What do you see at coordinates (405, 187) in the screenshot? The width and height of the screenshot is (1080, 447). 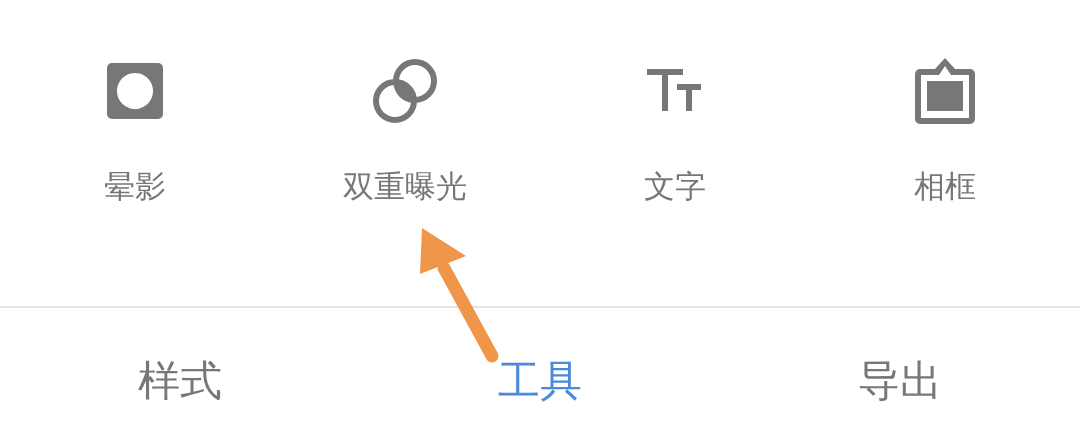 I see `tool-label: 双重曝光` at bounding box center [405, 187].